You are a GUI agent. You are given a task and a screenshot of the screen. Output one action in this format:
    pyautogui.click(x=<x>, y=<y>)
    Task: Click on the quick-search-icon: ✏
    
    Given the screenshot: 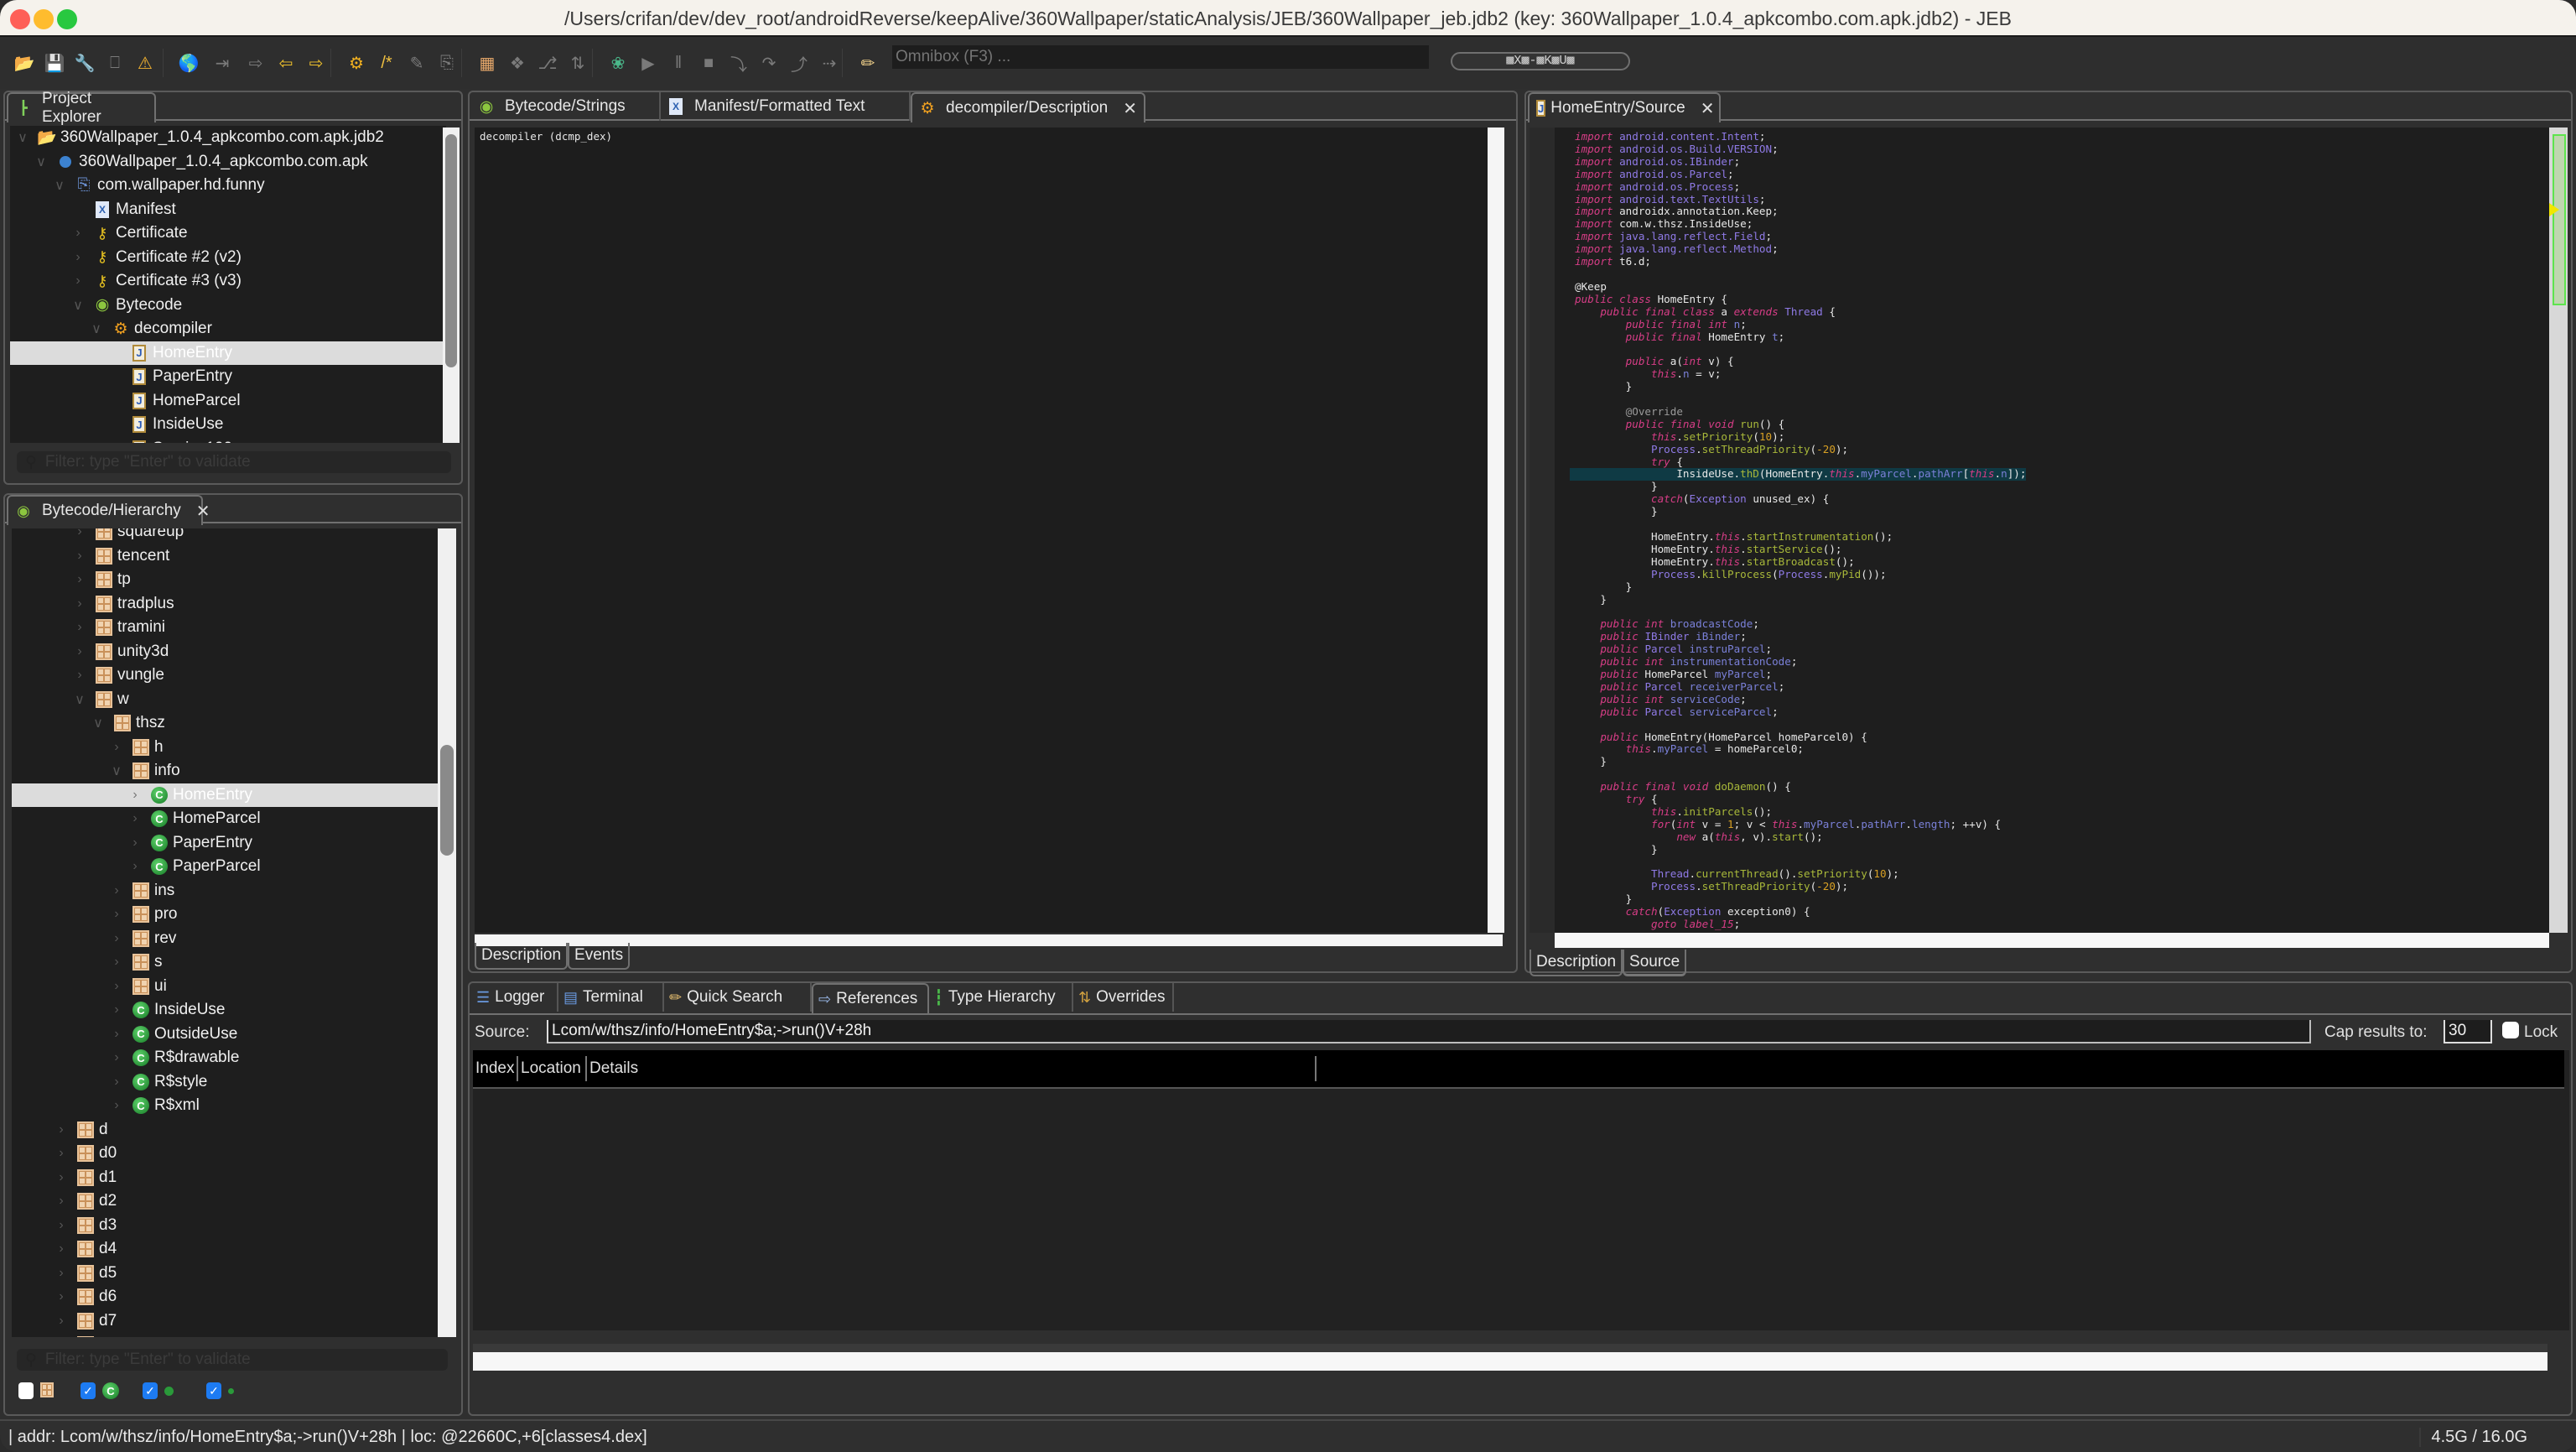 What is the action you would take?
    pyautogui.click(x=868, y=62)
    